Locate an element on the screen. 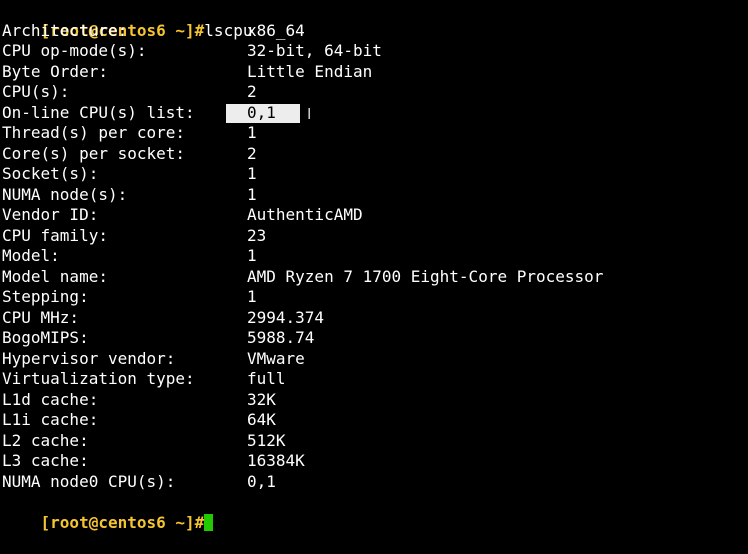 The height and width of the screenshot is (554, 748). output-key: Hypervisor vendor: is located at coordinates (89, 358).